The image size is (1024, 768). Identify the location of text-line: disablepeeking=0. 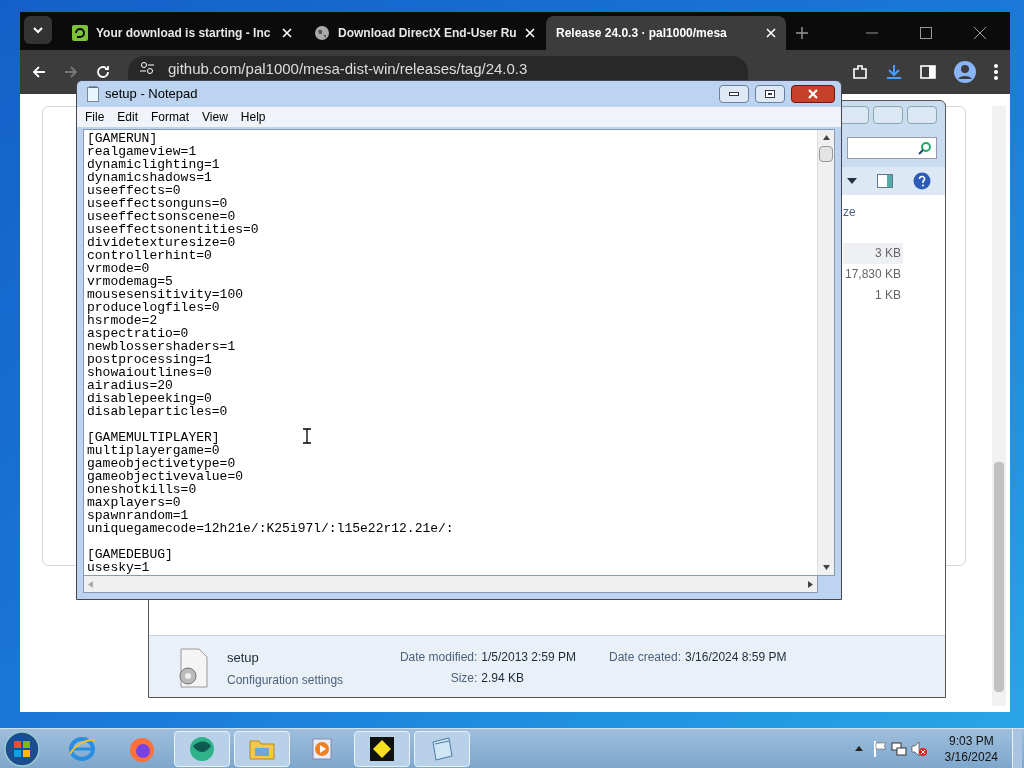
(149, 398).